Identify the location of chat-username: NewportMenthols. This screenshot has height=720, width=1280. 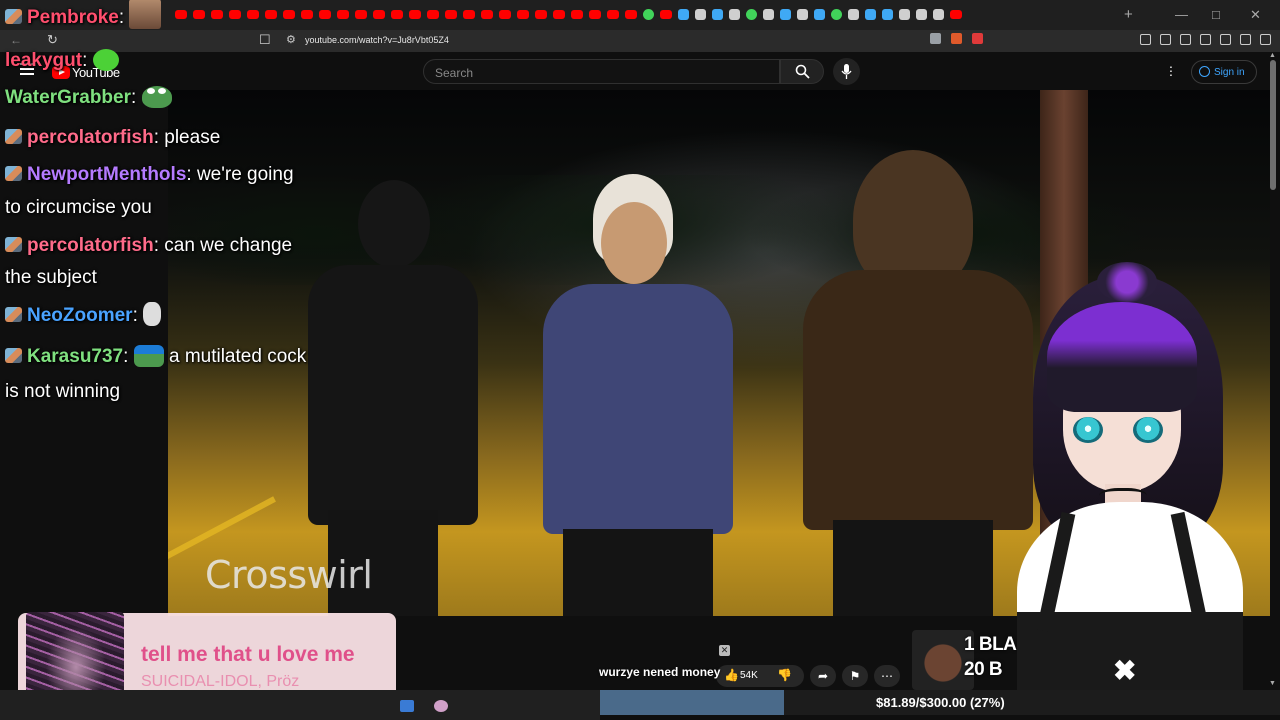
(107, 174).